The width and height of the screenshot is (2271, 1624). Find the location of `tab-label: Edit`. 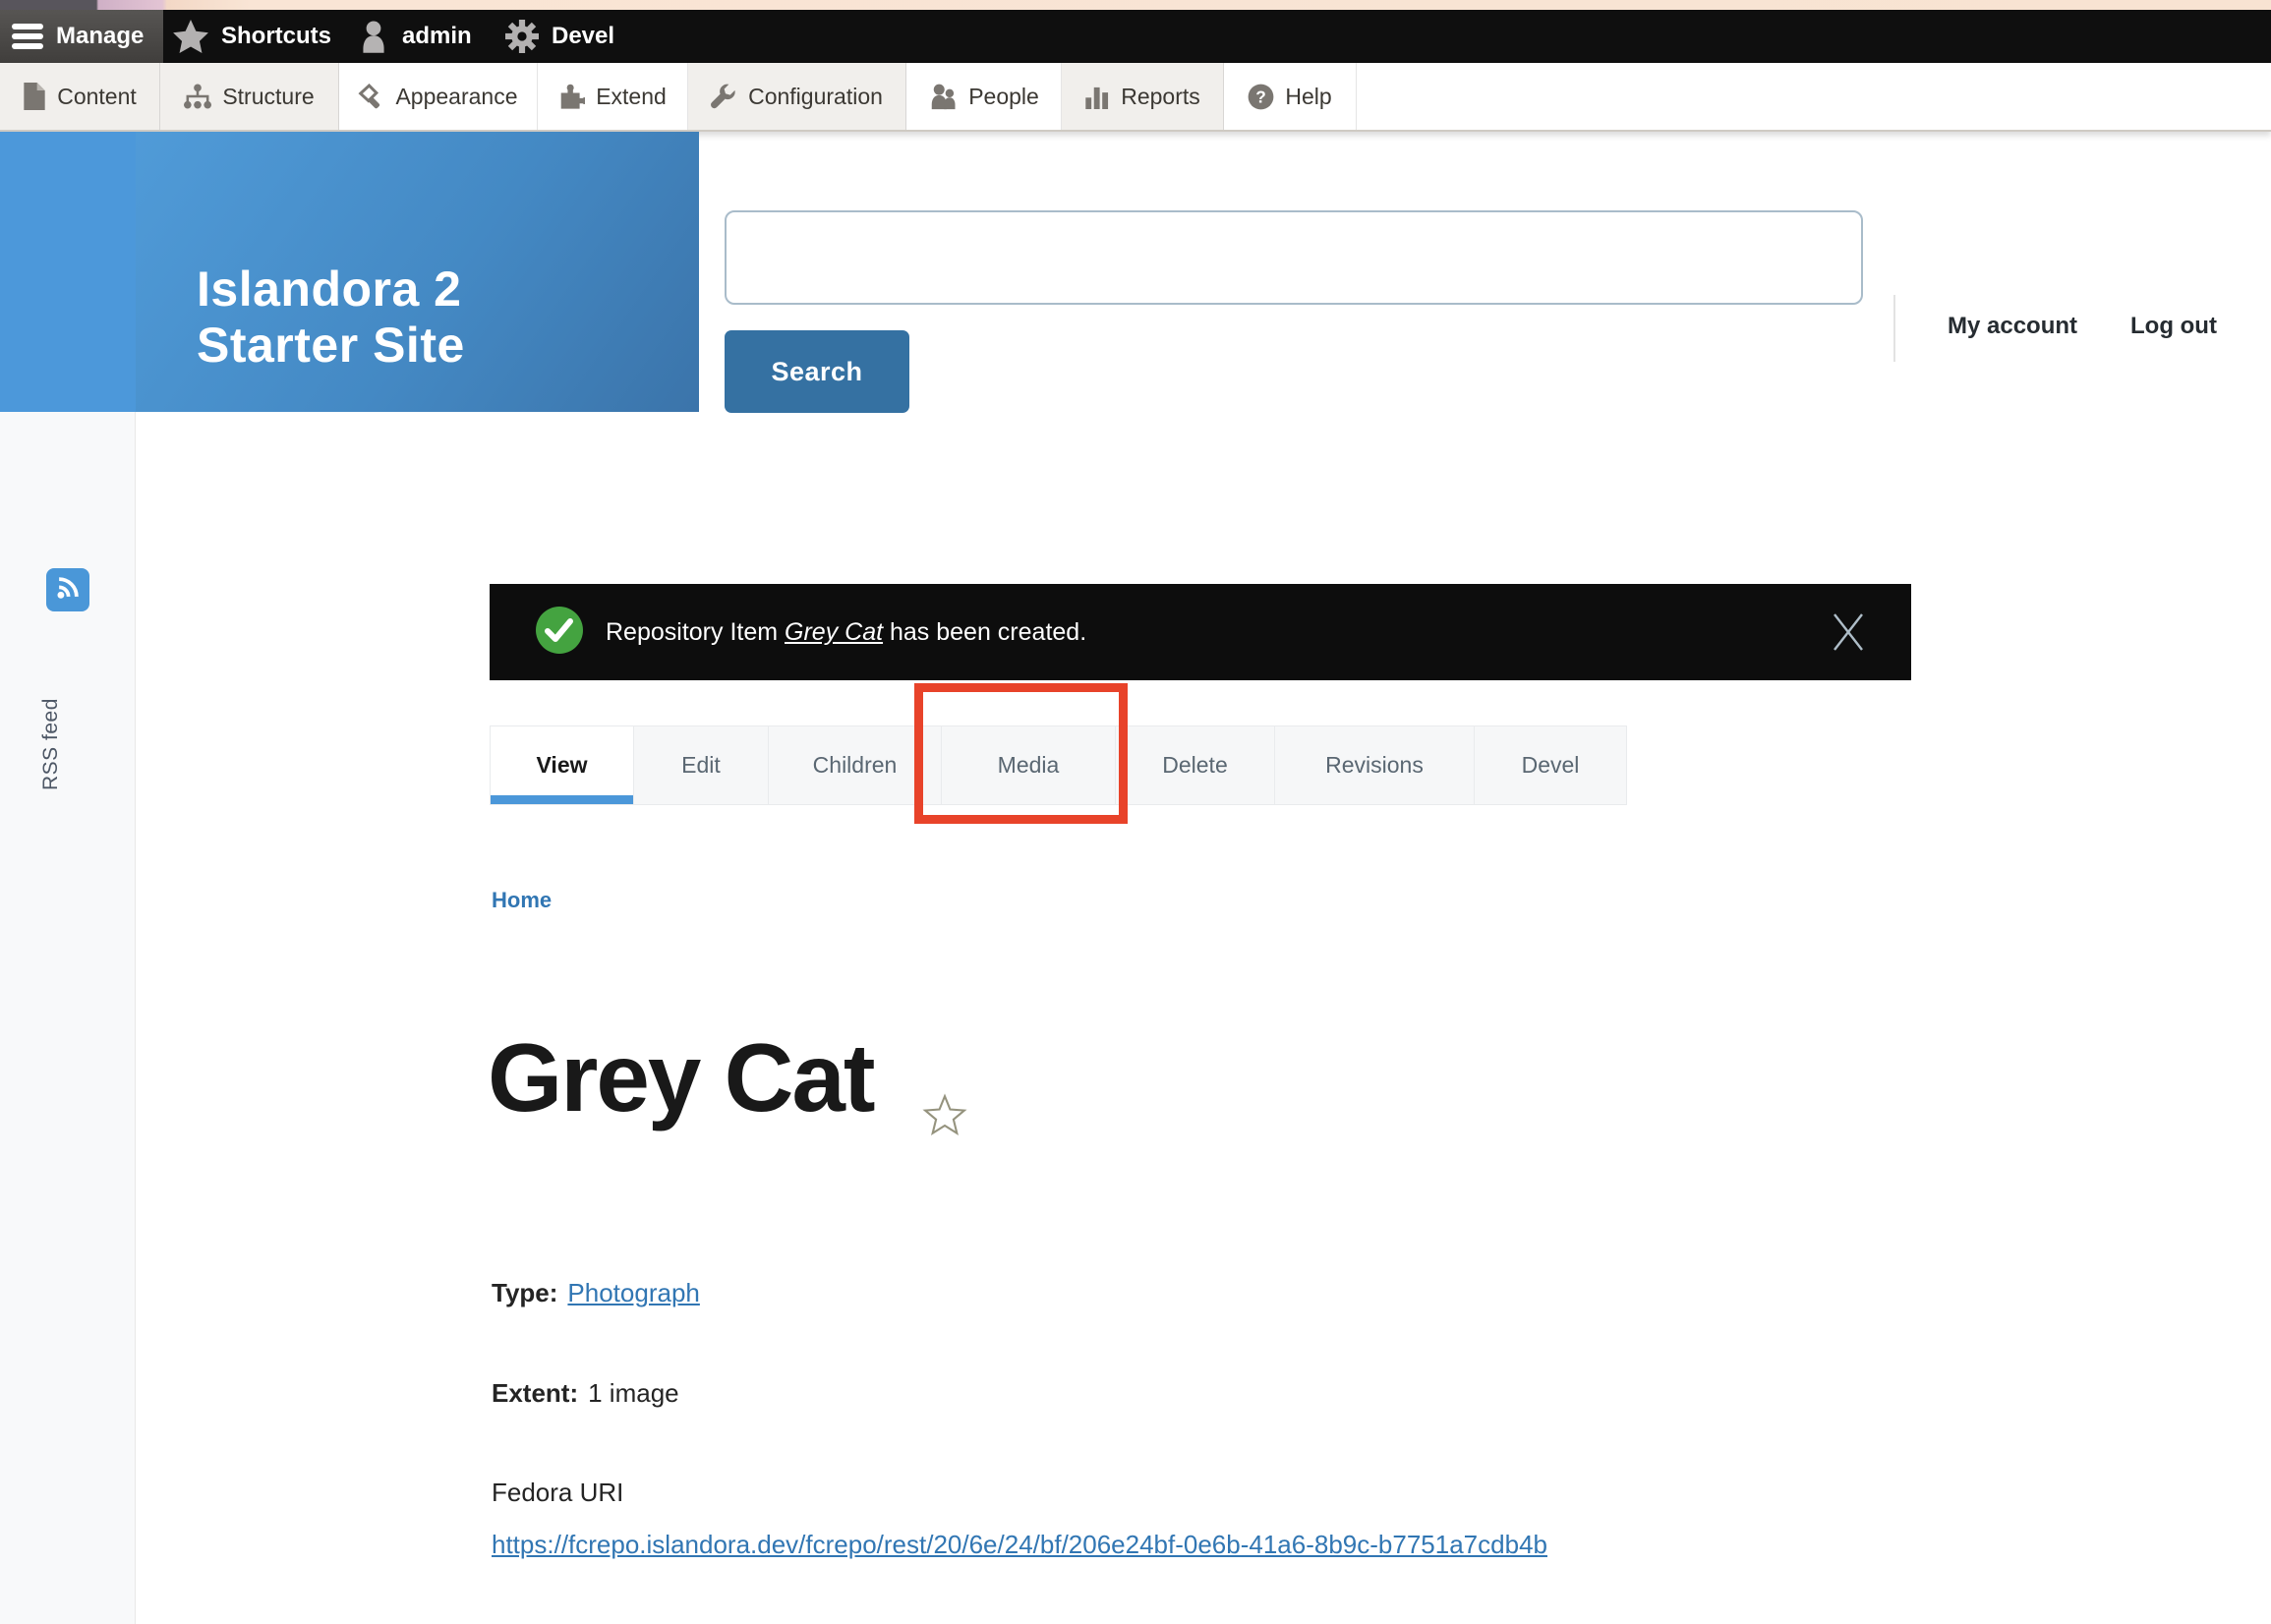

tab-label: Edit is located at coordinates (701, 765).